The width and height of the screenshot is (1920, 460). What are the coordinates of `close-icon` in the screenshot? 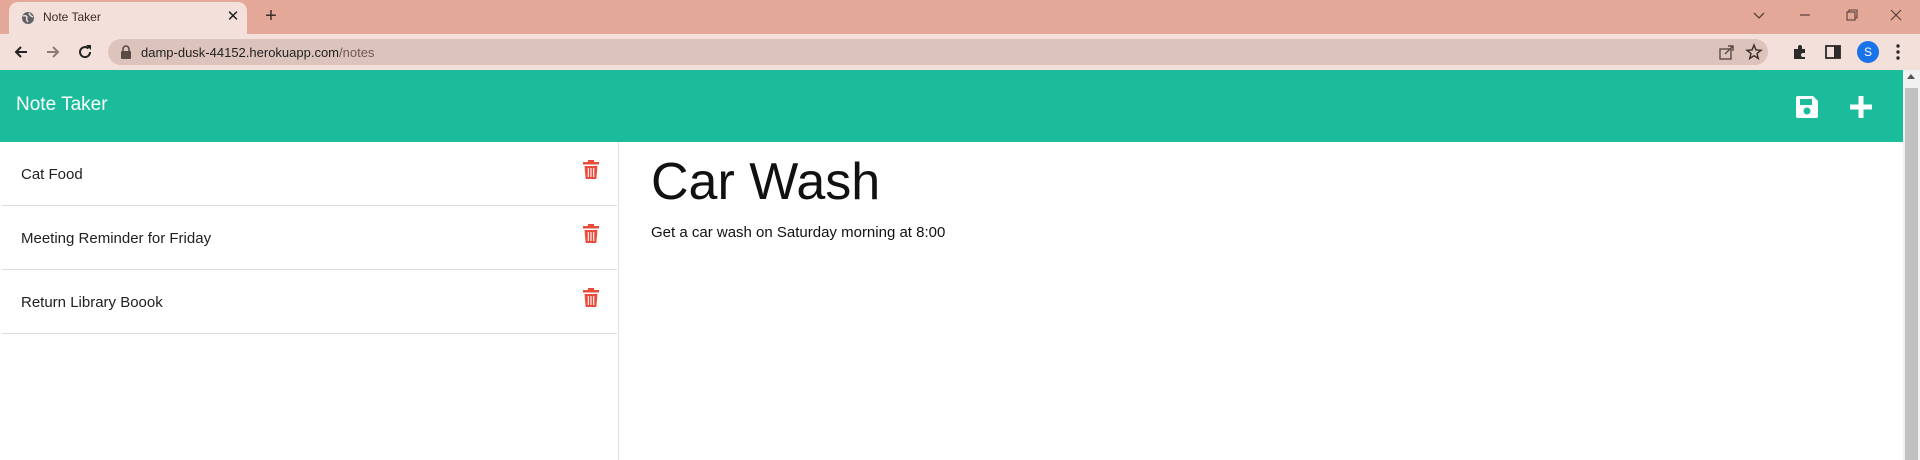 It's located at (1896, 15).